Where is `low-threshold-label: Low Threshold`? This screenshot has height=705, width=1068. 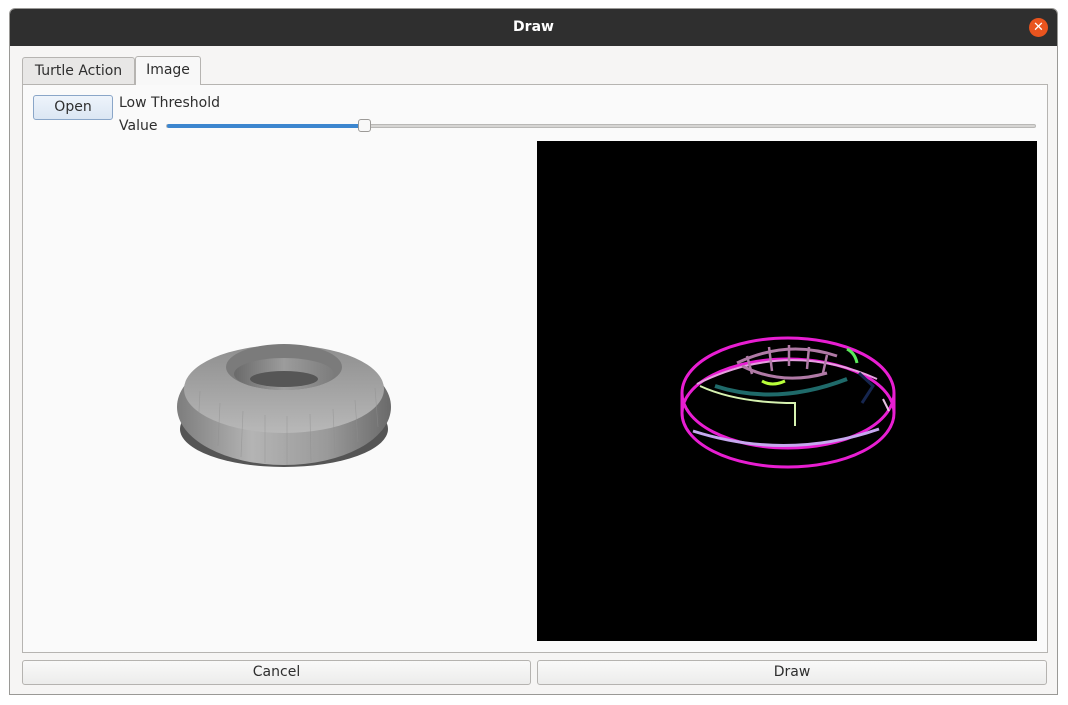
low-threshold-label: Low Threshold is located at coordinates (170, 103).